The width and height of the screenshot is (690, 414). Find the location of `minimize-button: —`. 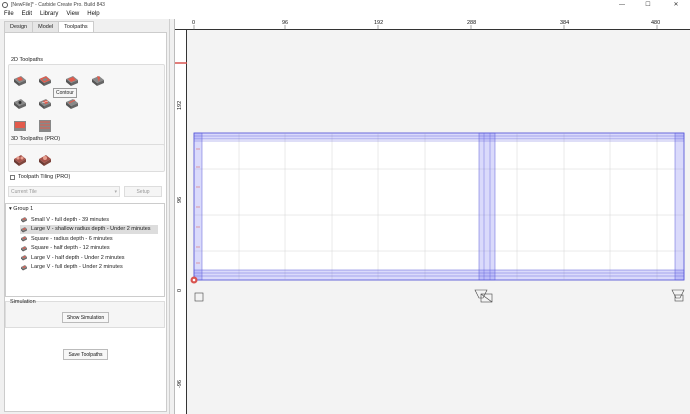

minimize-button: — is located at coordinates (622, 4).